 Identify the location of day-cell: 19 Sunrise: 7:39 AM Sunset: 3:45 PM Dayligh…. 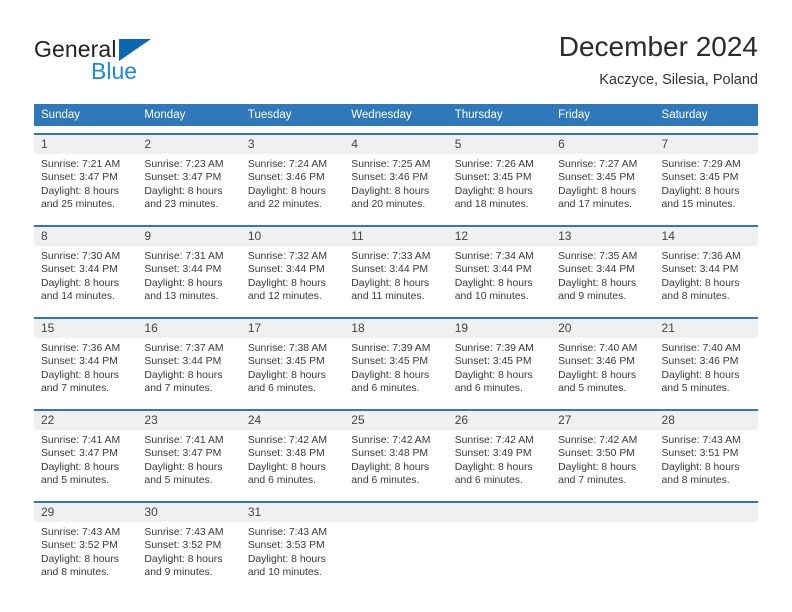
(499, 360).